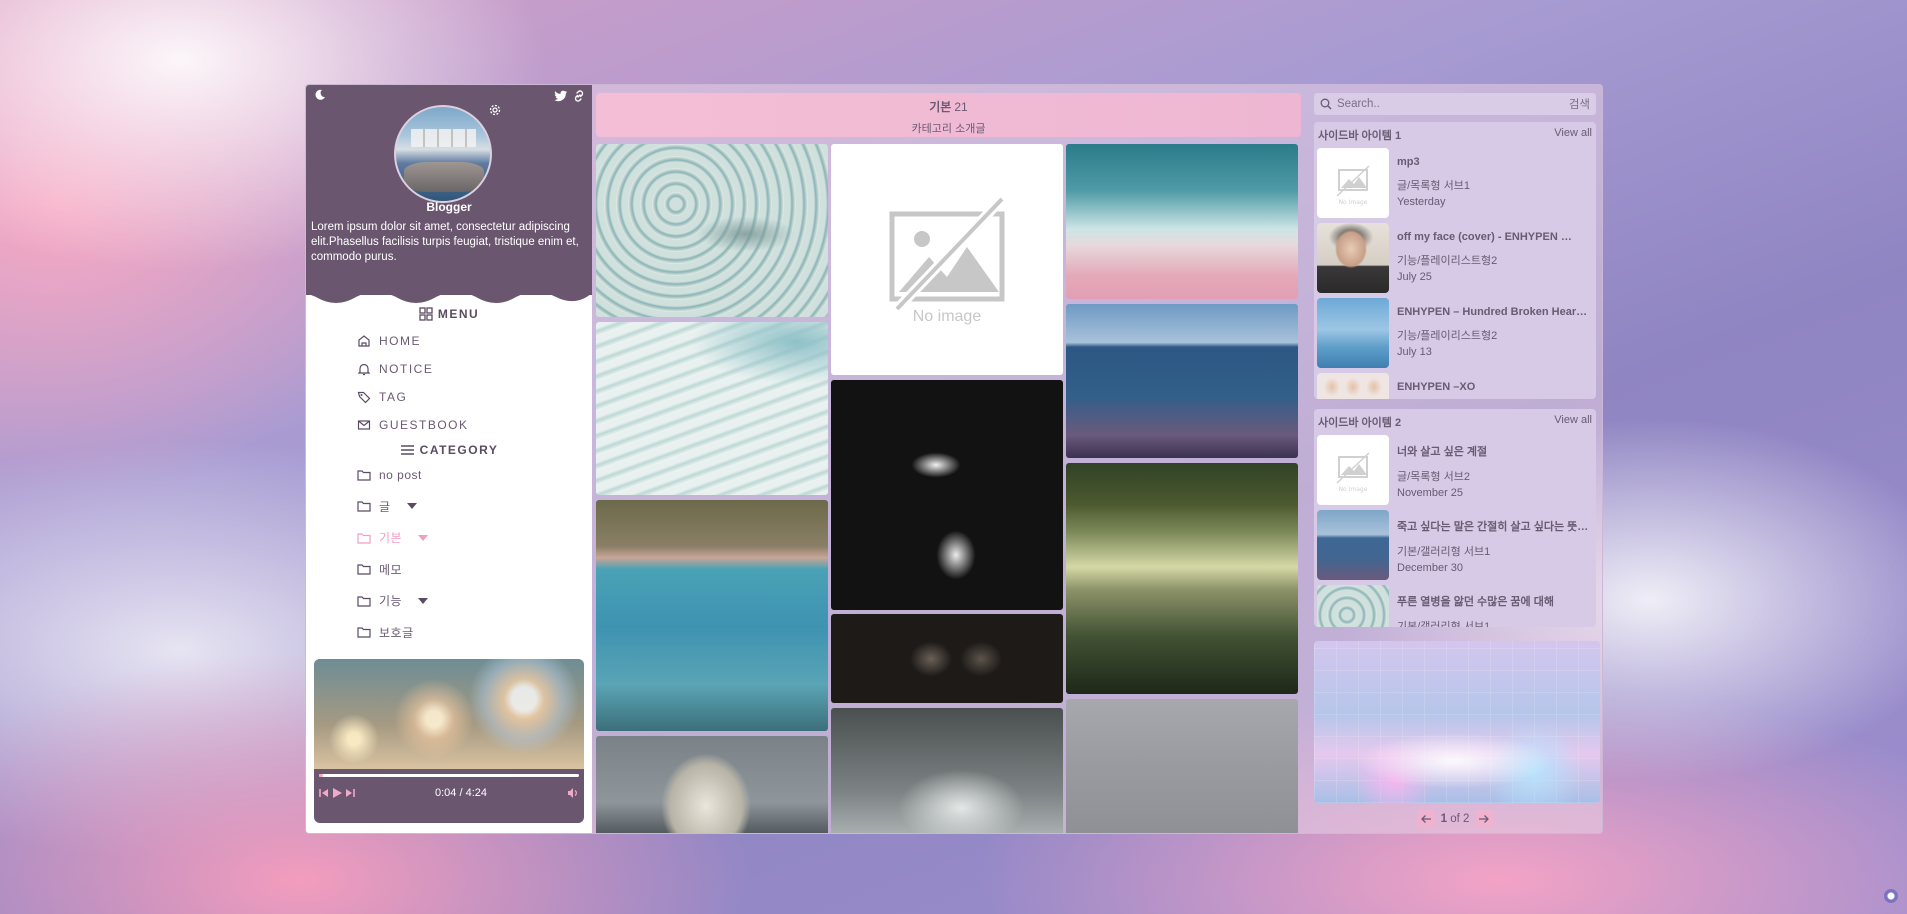  Describe the element at coordinates (1353, 202) in the screenshot. I see `thumbnail-label: No Image` at that location.